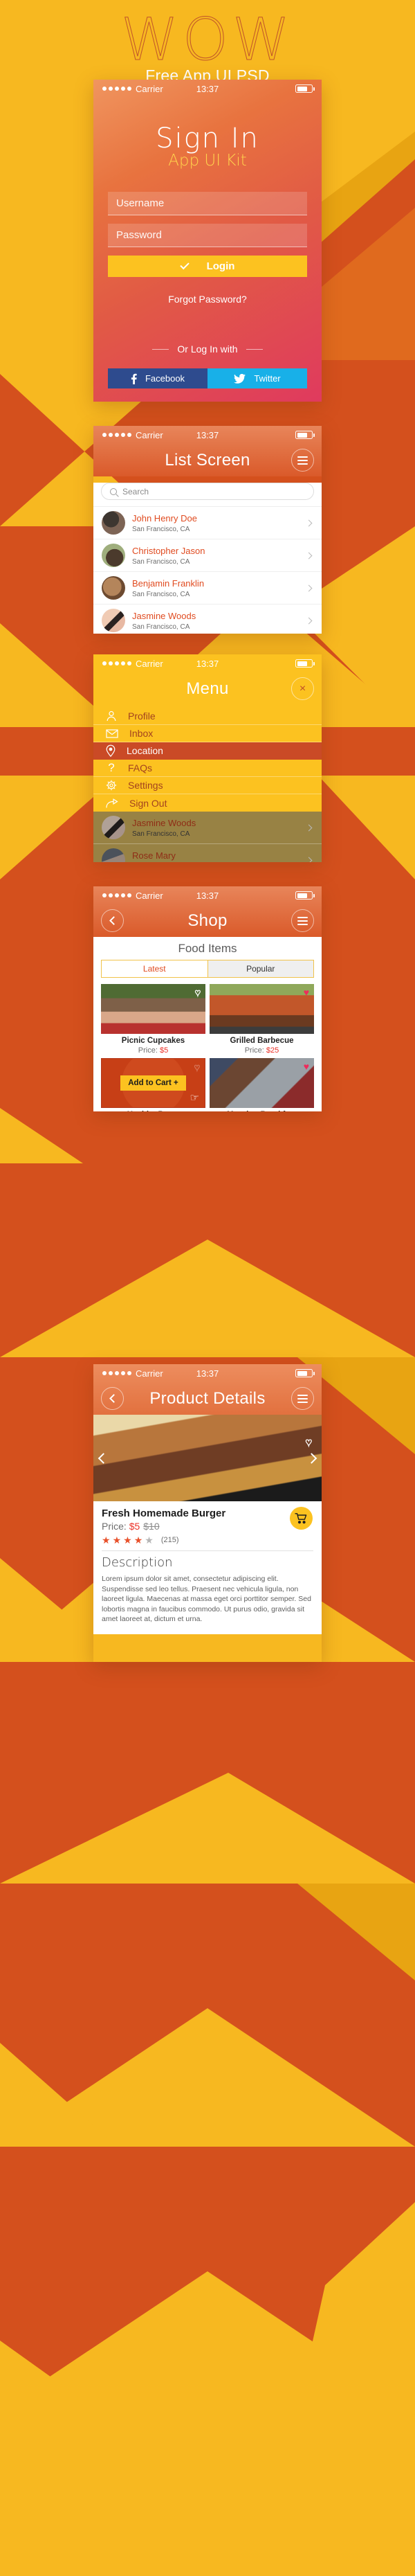  Describe the element at coordinates (267, 379) in the screenshot. I see `twitter-login-label: Twitter` at that location.